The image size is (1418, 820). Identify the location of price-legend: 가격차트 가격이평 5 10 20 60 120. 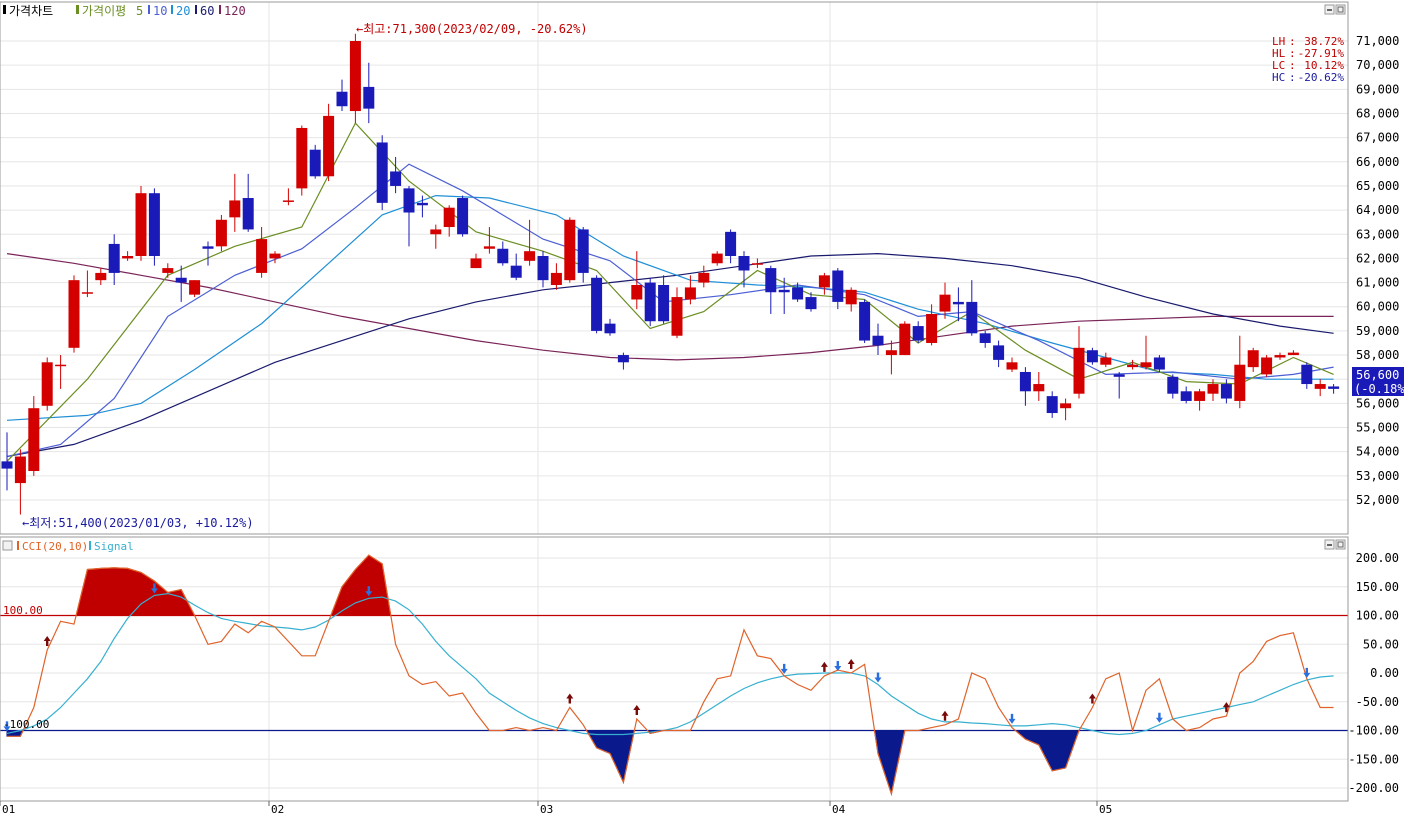
(124, 11).